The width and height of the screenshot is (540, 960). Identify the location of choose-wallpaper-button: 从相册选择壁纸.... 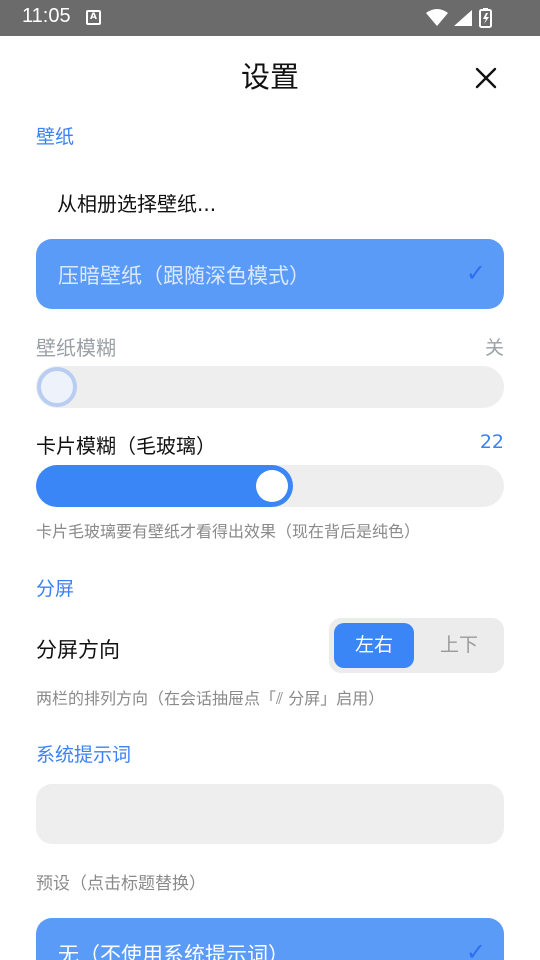
(136, 202).